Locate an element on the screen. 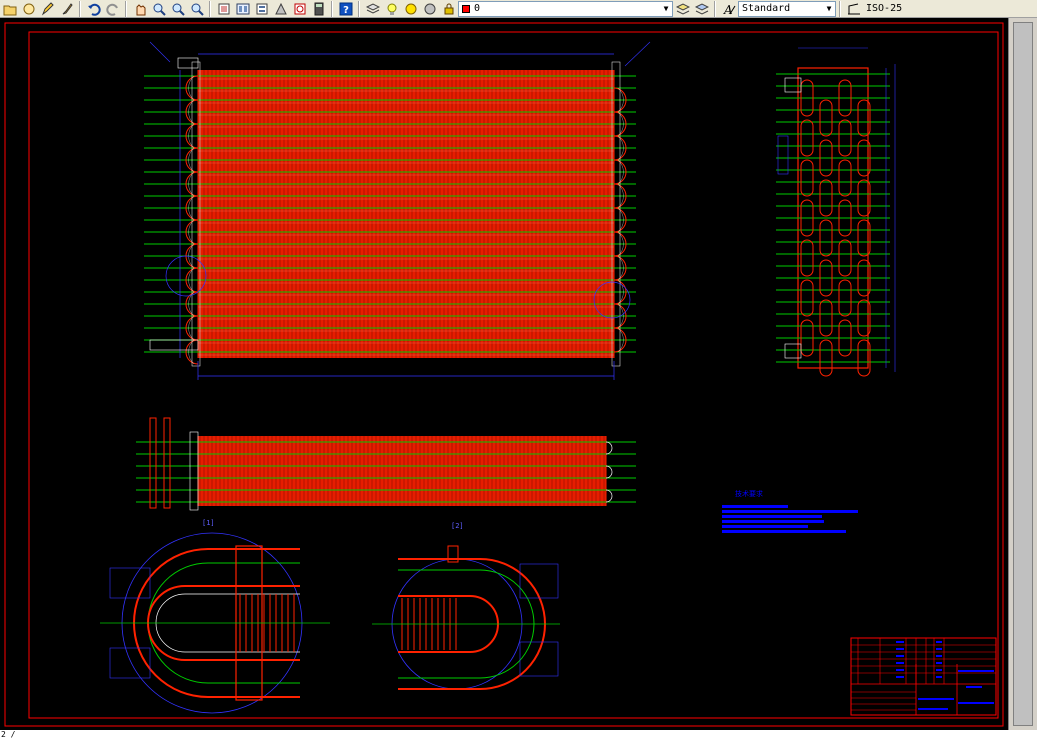 This screenshot has width=1037, height=739. calculator-icon is located at coordinates (299, 9).